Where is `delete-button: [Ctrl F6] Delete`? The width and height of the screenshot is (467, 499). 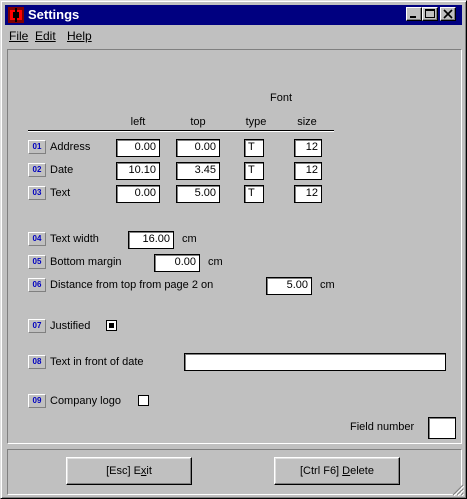
delete-button: [Ctrl F6] Delete is located at coordinates (337, 471).